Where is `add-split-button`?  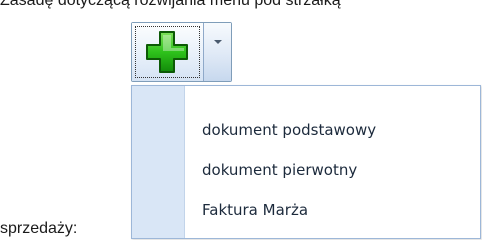
add-split-button is located at coordinates (181, 52).